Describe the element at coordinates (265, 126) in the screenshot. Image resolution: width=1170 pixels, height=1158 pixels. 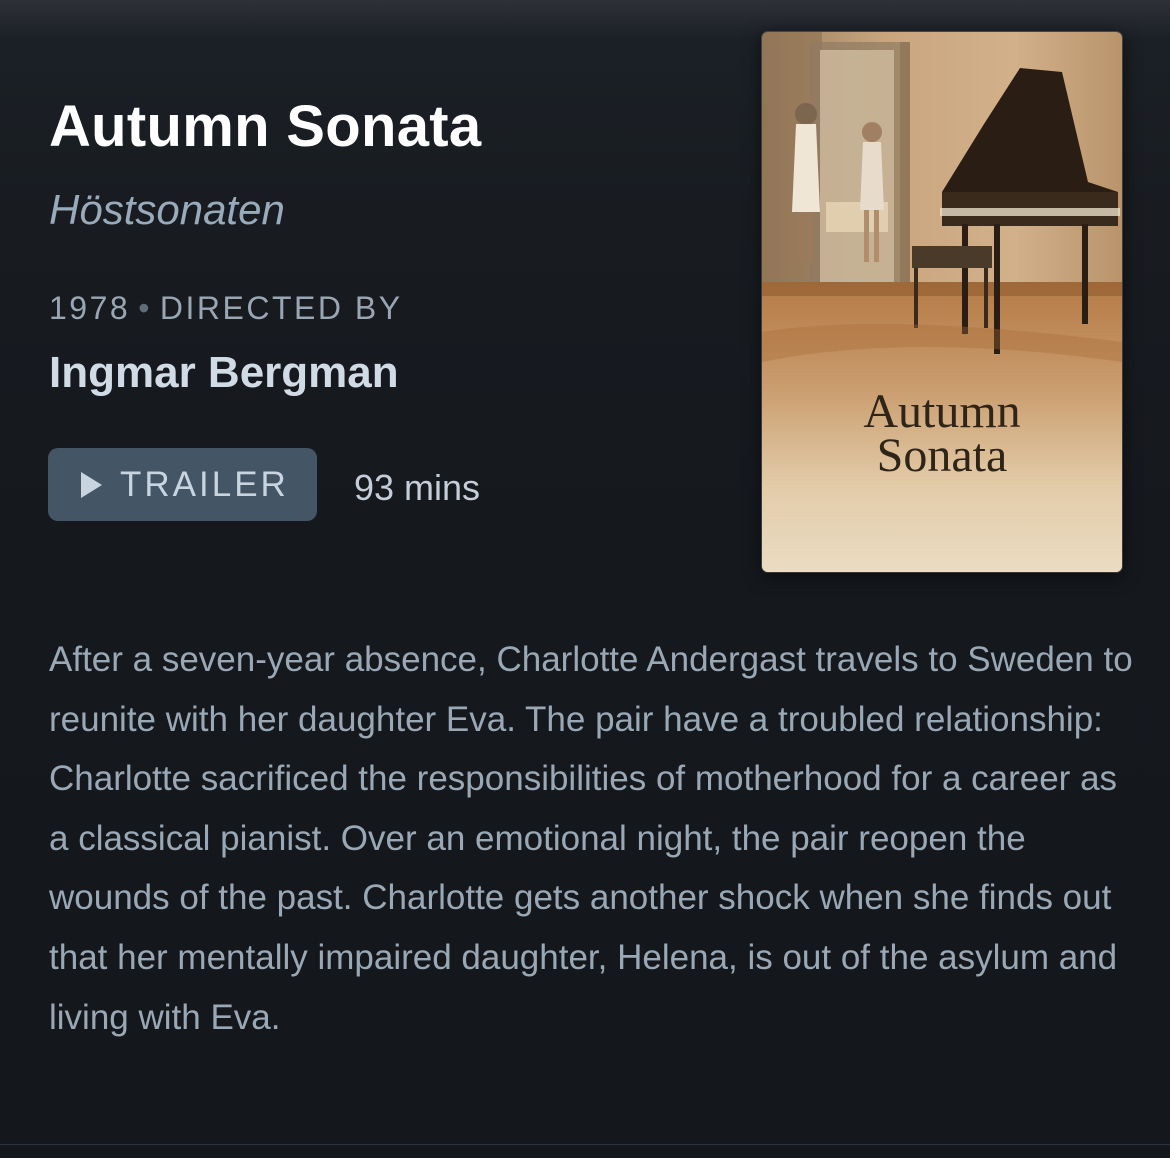
I see `film-title: Autumn Sonata` at that location.